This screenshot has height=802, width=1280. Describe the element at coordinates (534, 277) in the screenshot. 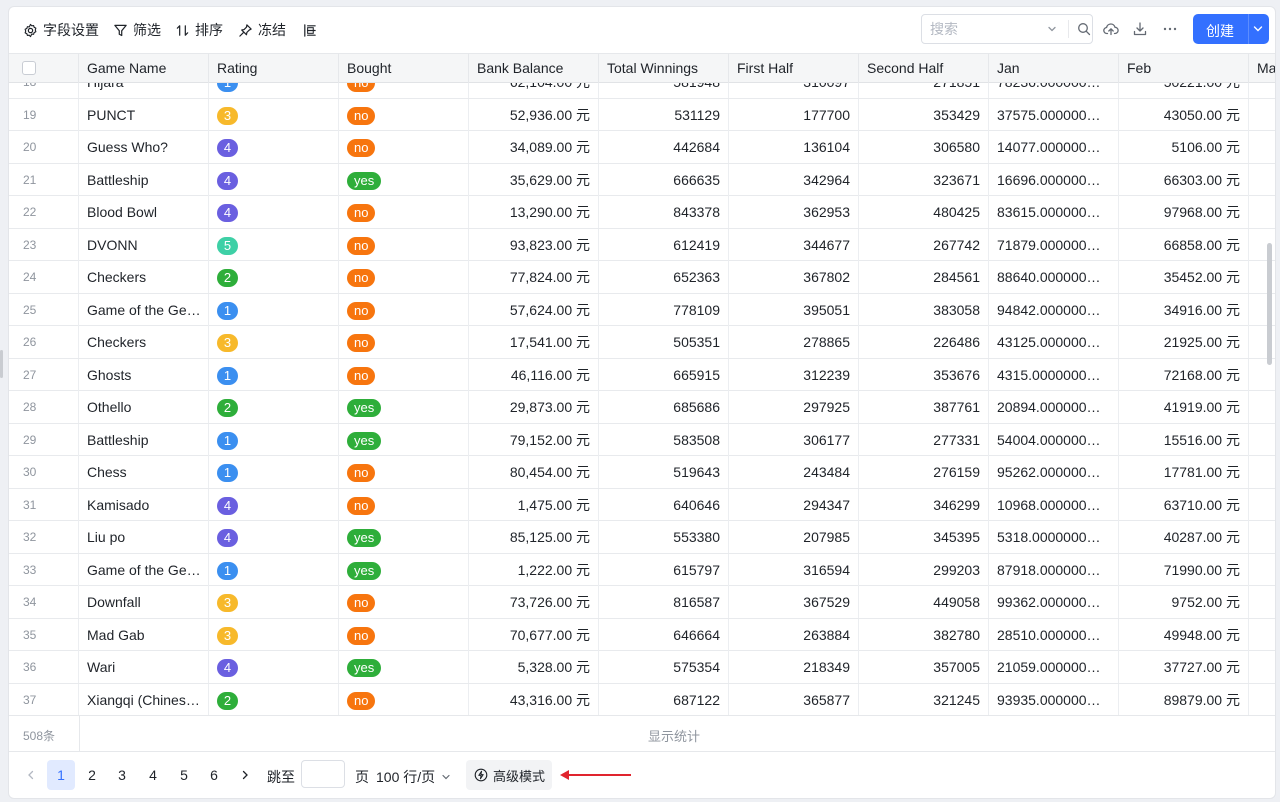

I see `bank-balance-cell: 77,824.00 元` at that location.